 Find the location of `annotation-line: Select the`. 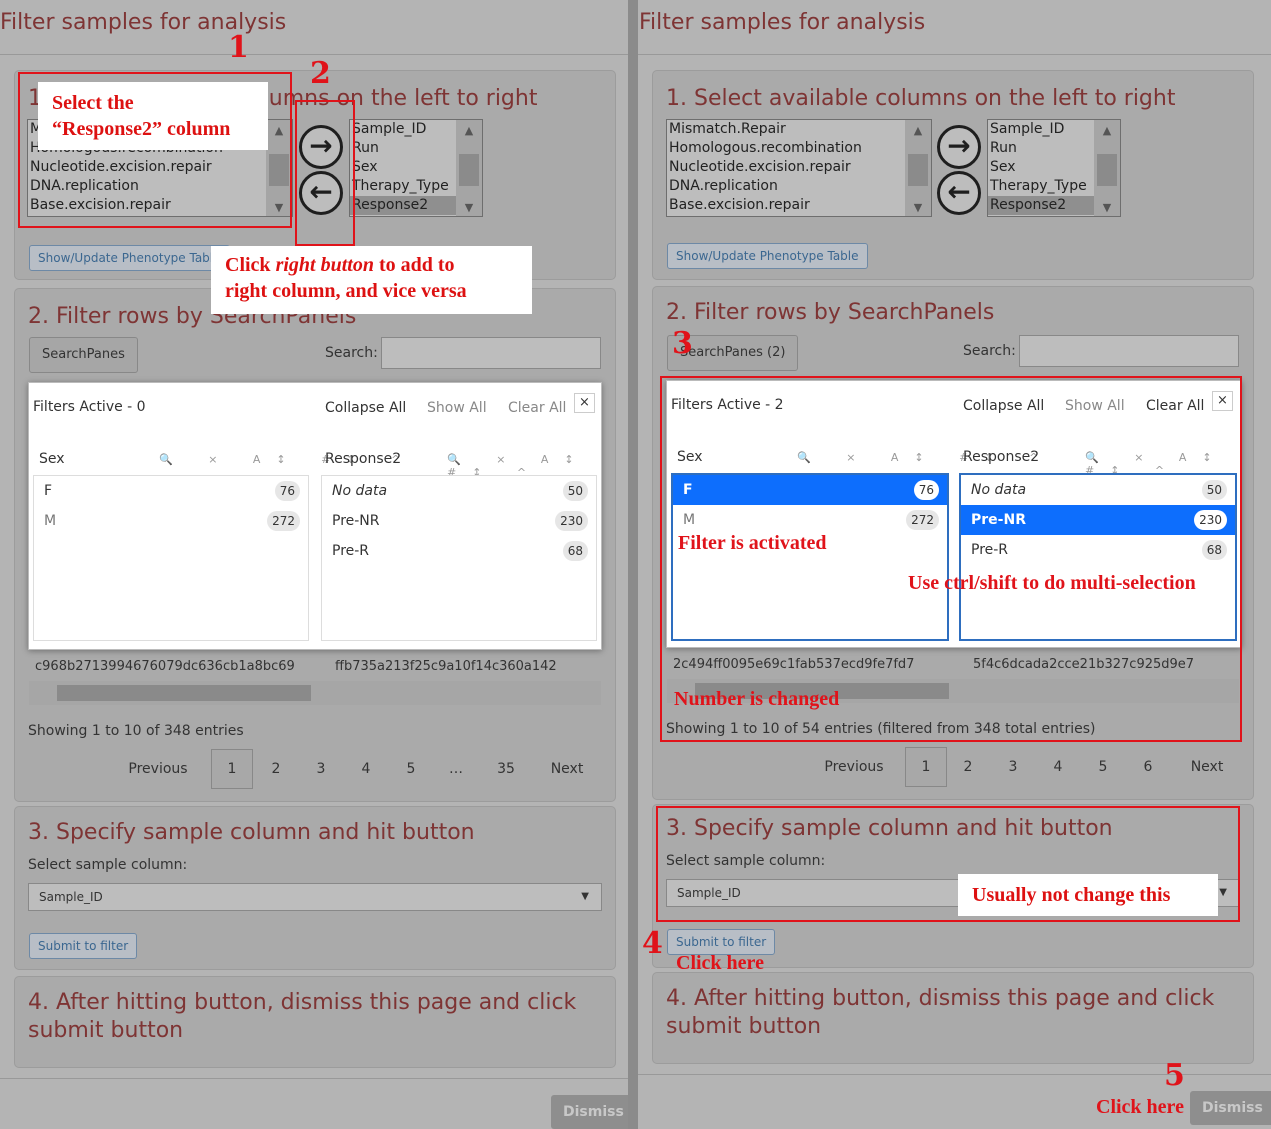

annotation-line: Select the is located at coordinates (93, 103).